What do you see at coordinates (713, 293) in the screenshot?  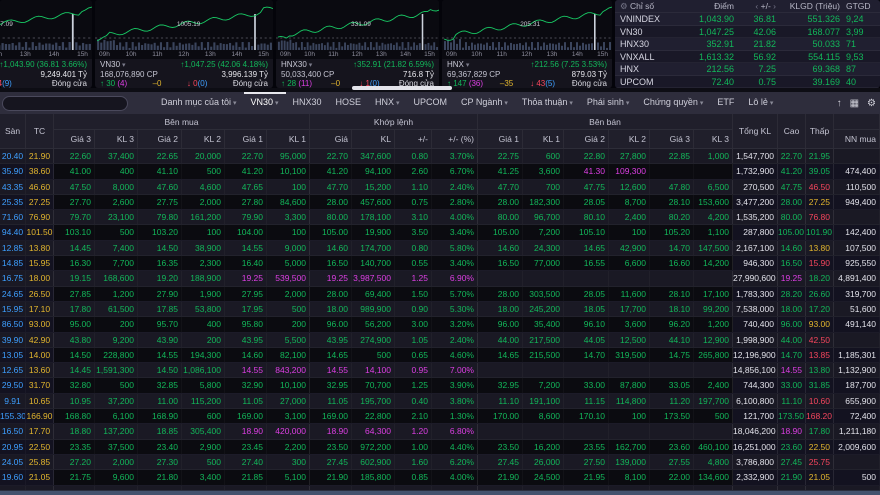 I see `board-cell: 17,100` at bounding box center [713, 293].